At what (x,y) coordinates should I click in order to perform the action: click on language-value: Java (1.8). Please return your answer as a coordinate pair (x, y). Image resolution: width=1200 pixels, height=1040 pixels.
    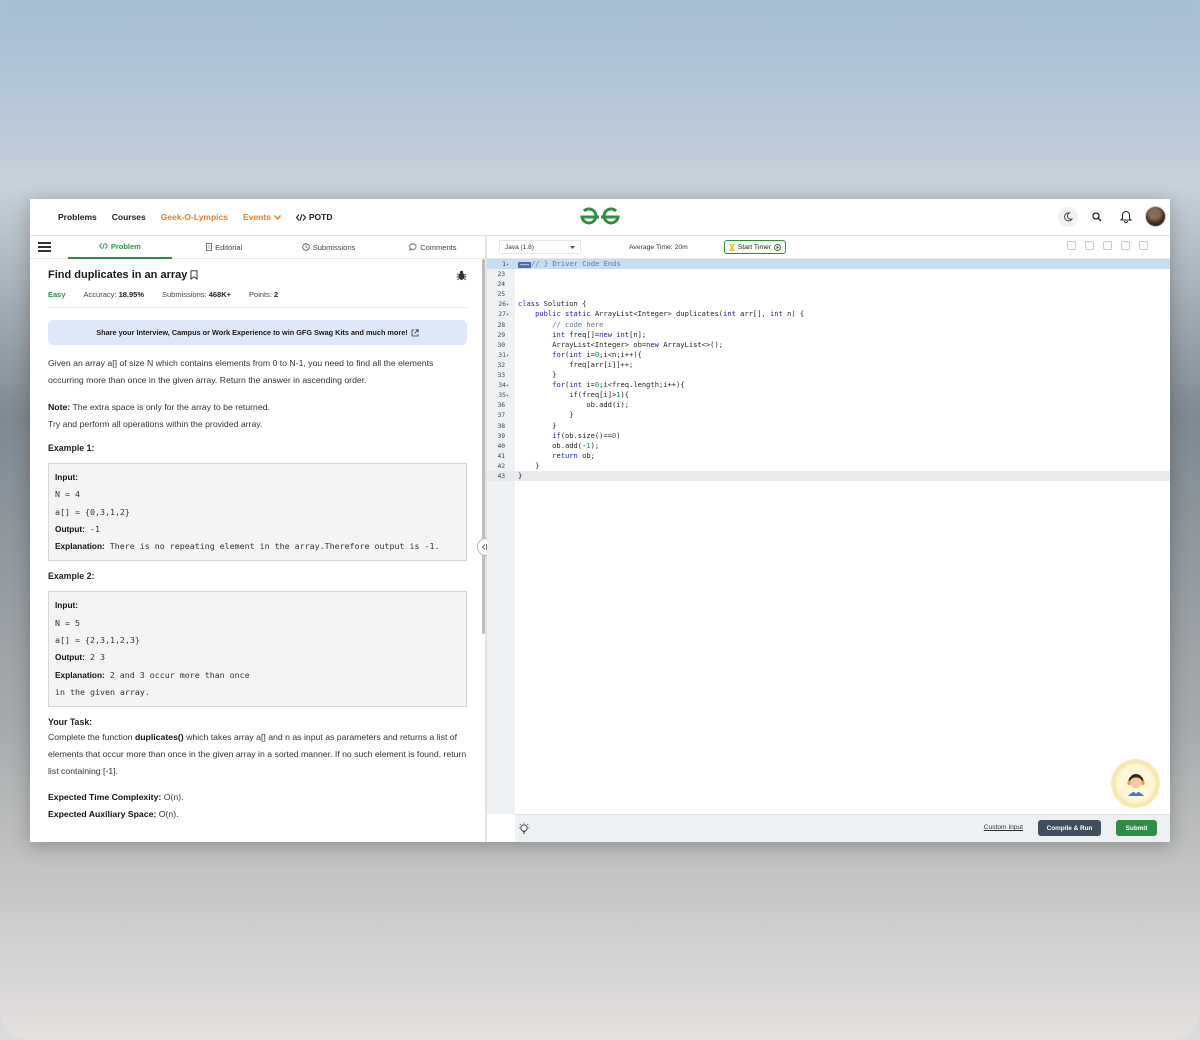
    Looking at the image, I should click on (519, 247).